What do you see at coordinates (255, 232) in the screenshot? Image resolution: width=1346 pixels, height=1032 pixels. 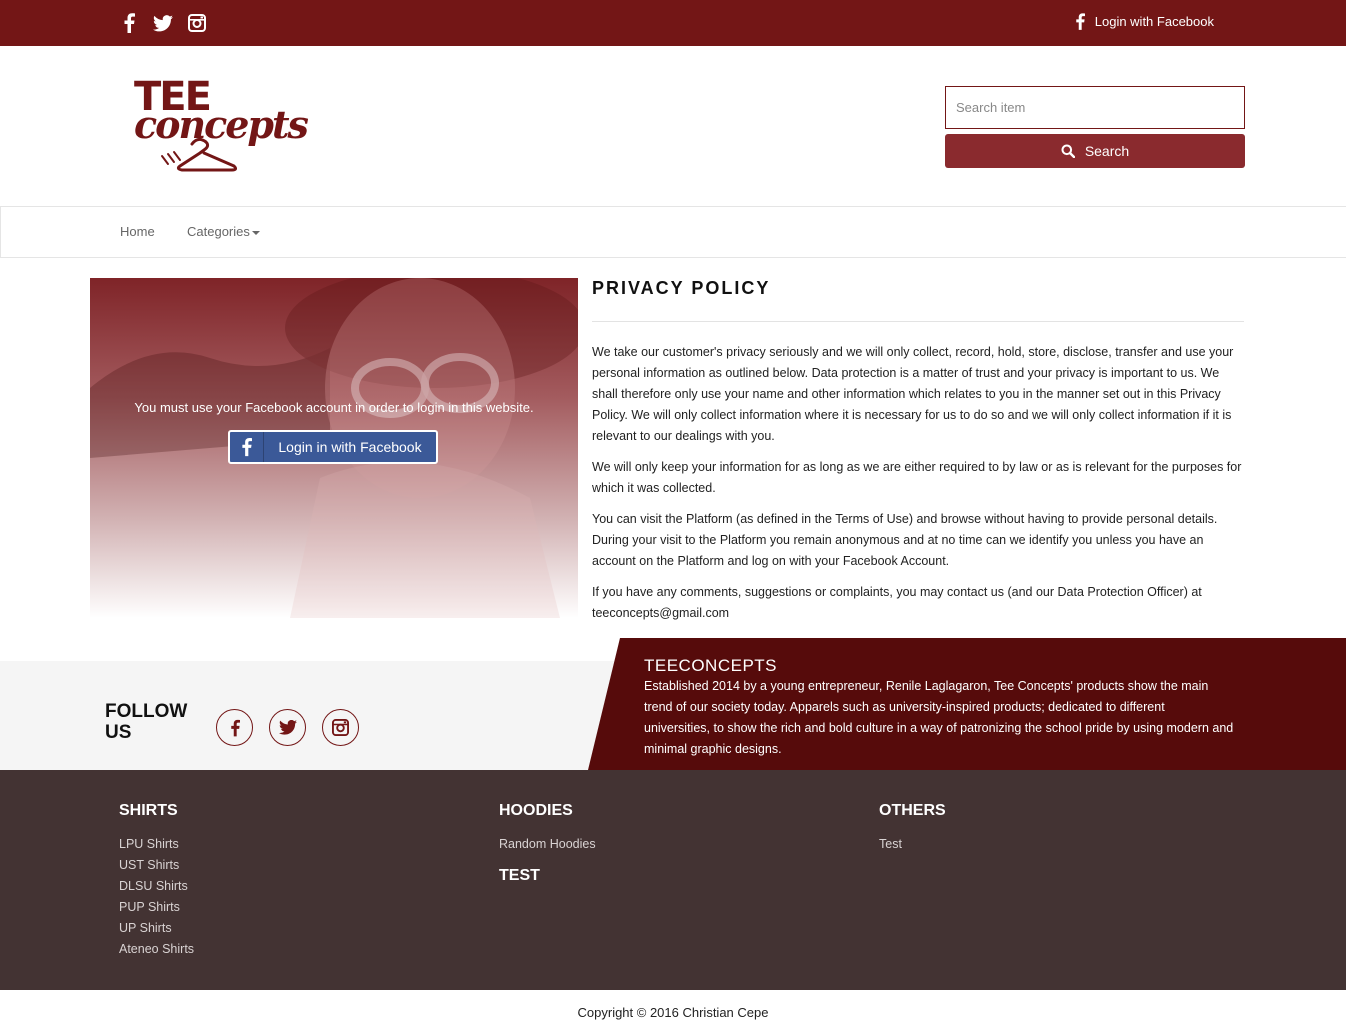 I see `caret-down-icon` at bounding box center [255, 232].